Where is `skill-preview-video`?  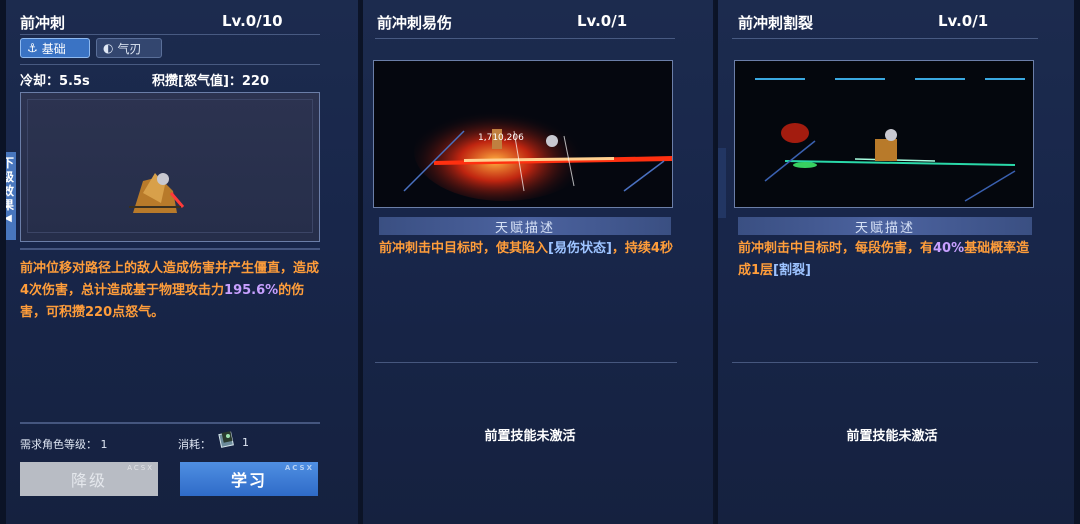 skill-preview-video is located at coordinates (170, 167).